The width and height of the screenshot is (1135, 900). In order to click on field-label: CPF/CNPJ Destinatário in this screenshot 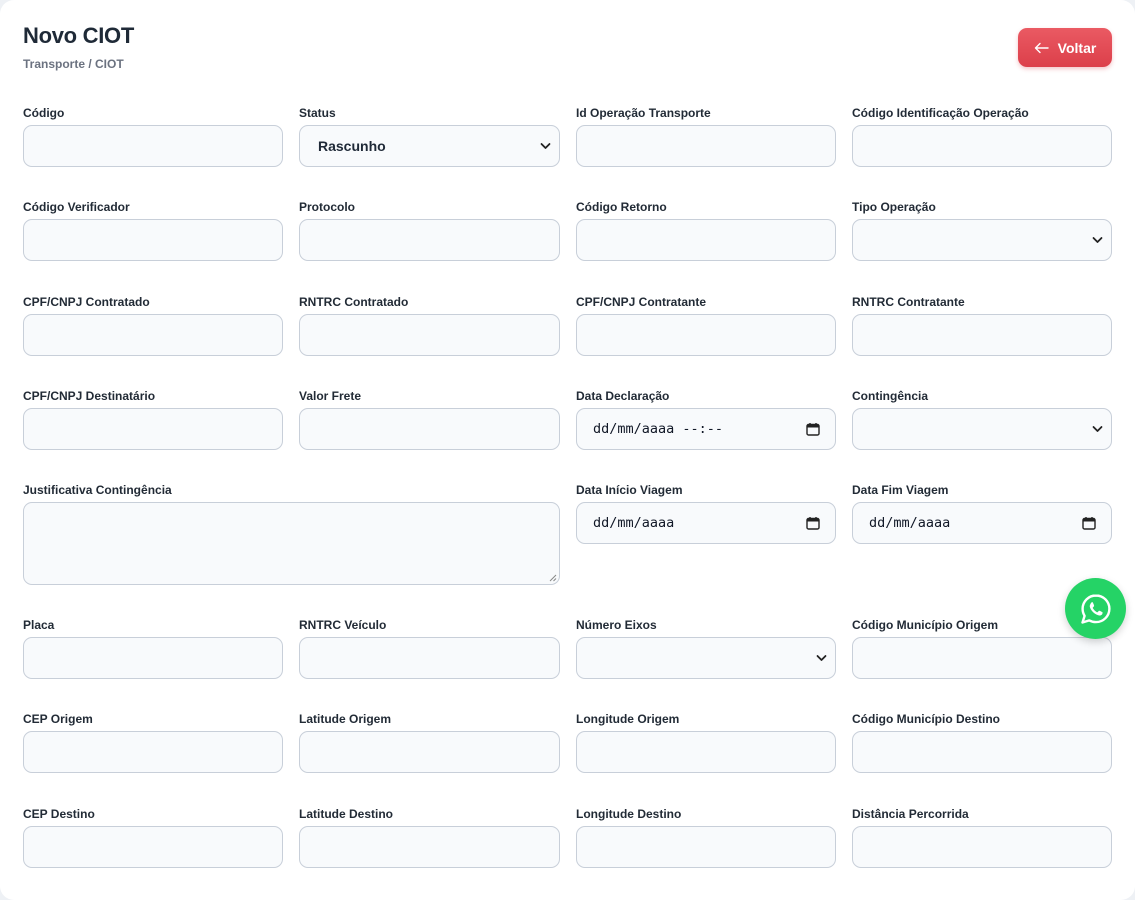, I will do `click(89, 396)`.